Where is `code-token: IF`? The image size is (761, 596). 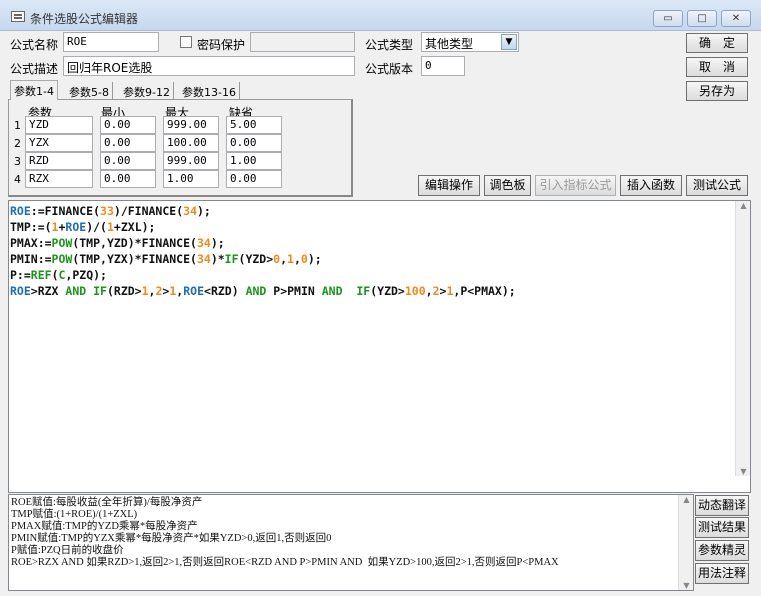
code-token: IF is located at coordinates (231, 259).